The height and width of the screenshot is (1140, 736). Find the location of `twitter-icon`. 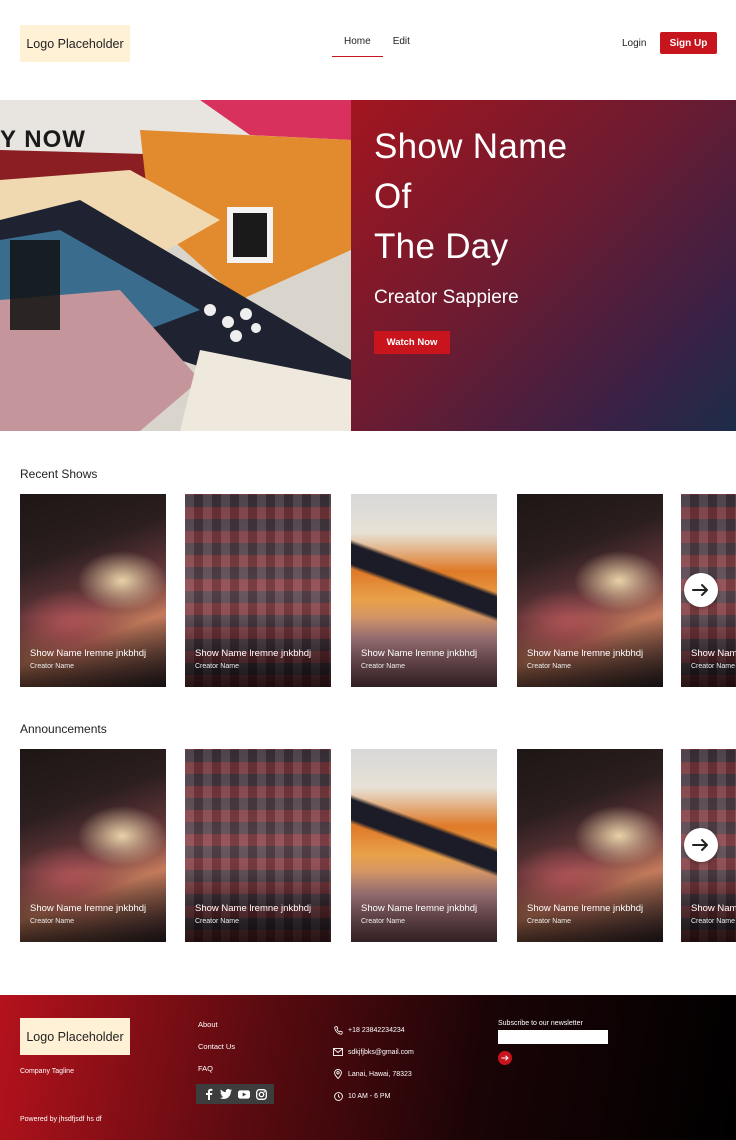

twitter-icon is located at coordinates (226, 1094).